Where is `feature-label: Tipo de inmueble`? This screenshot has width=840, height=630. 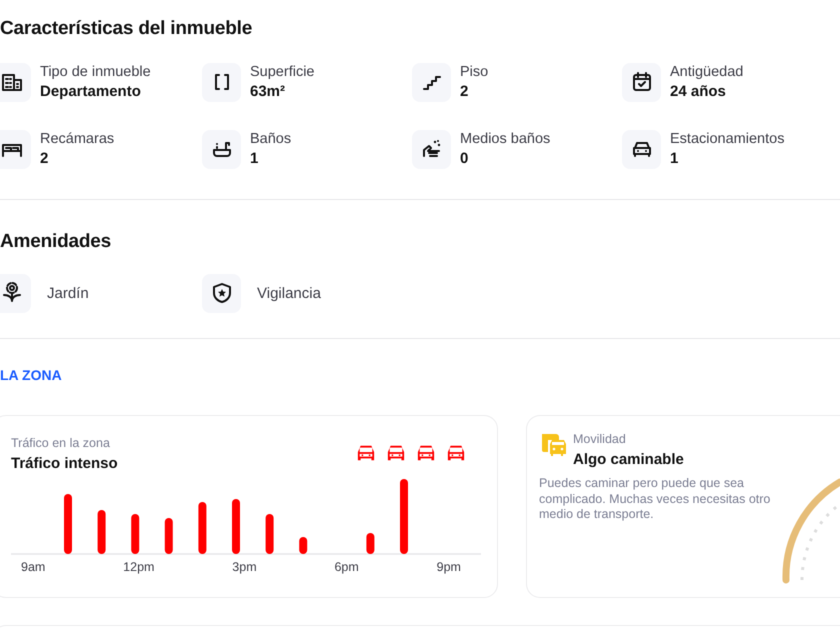
feature-label: Tipo de inmueble is located at coordinates (95, 72).